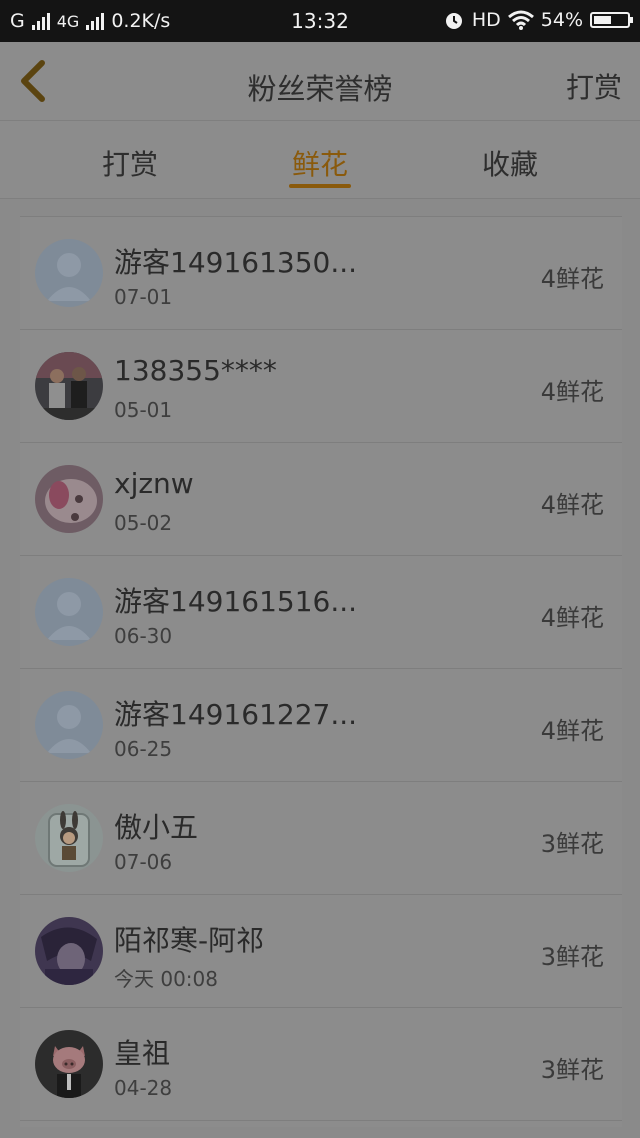  What do you see at coordinates (538, 20) in the screenshot?
I see `status-right: HD 54%` at bounding box center [538, 20].